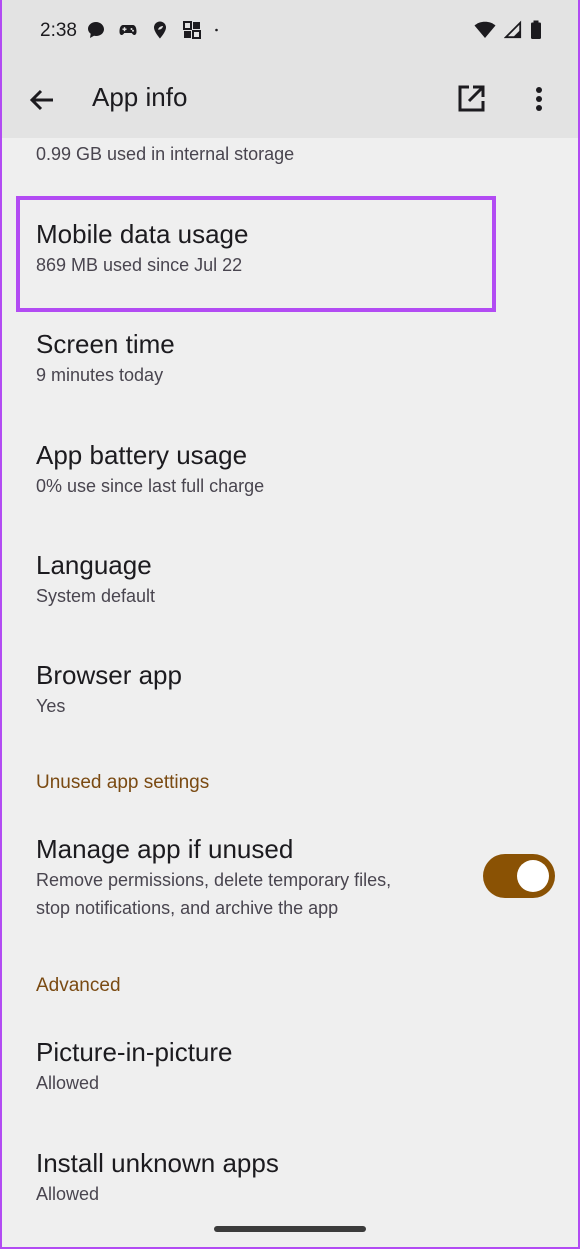 The width and height of the screenshot is (580, 1249). Describe the element at coordinates (109, 675) in the screenshot. I see `item-title: Browser app` at that location.